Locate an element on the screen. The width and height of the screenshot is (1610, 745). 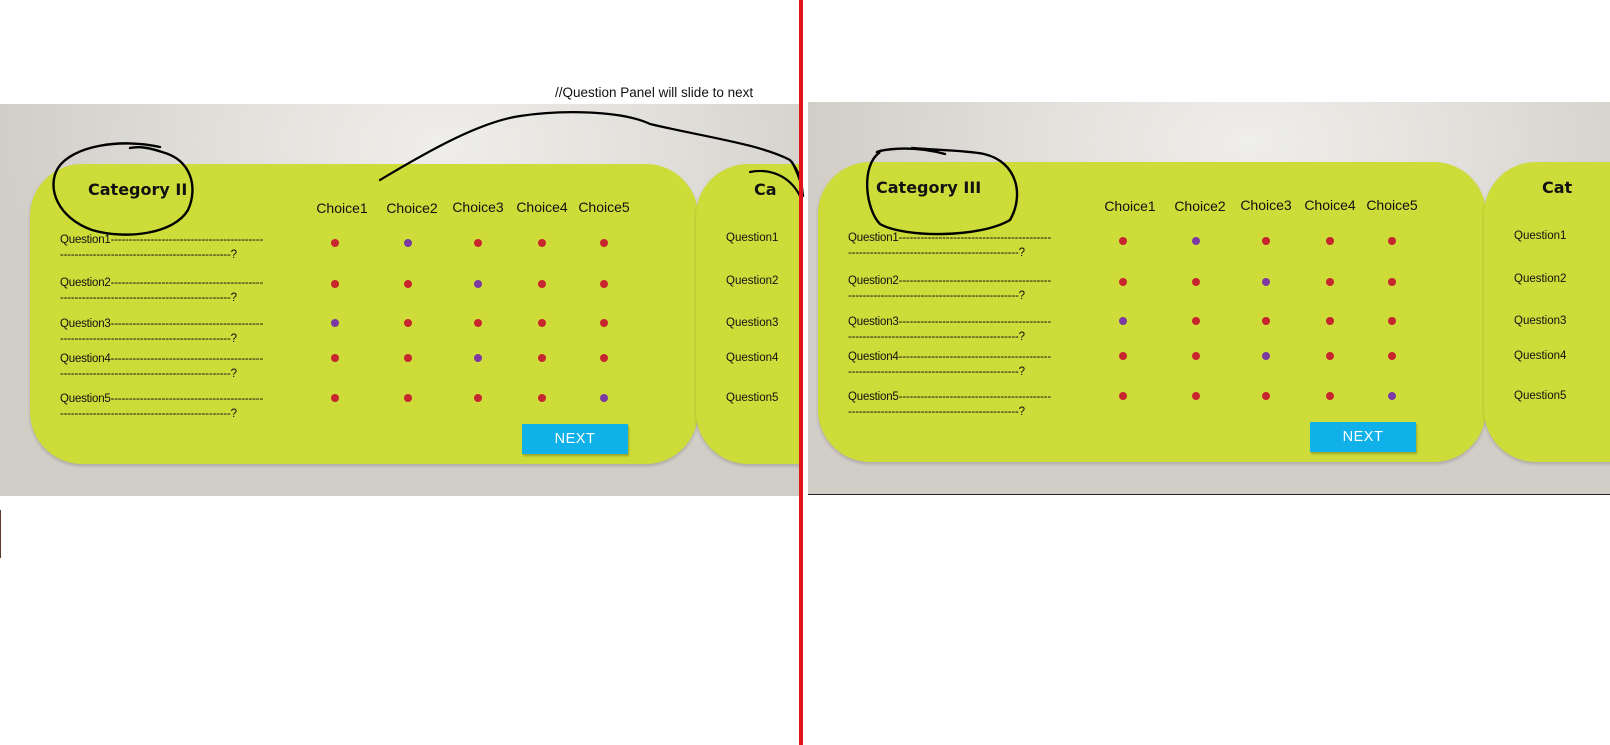
peek-question: Question1 is located at coordinates (752, 238).